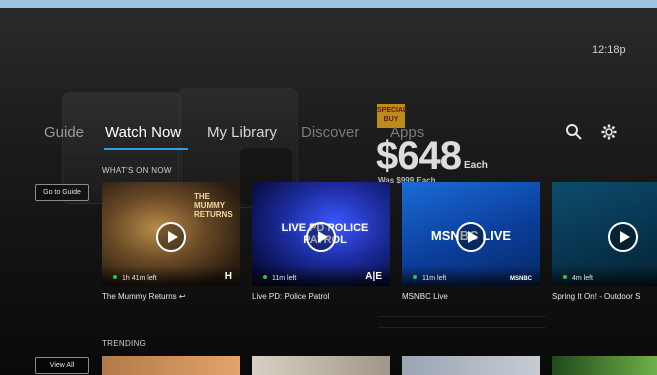  Describe the element at coordinates (373, 276) in the screenshot. I see `network-logo: A|E` at that location.